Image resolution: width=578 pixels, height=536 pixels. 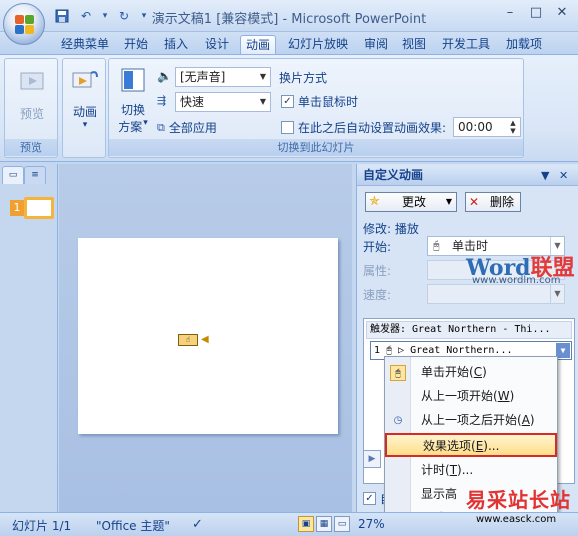 I want to click on theme-name: "Office 主题", so click(x=133, y=526).